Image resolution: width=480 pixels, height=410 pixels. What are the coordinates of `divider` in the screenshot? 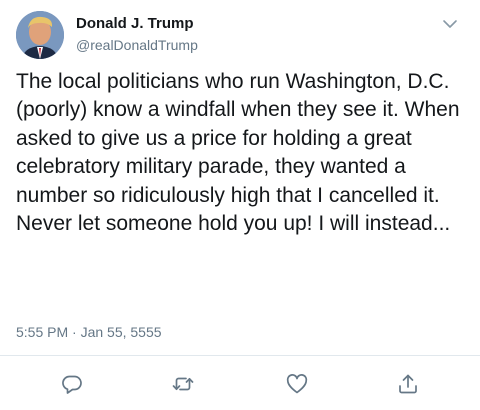 It's located at (240, 355).